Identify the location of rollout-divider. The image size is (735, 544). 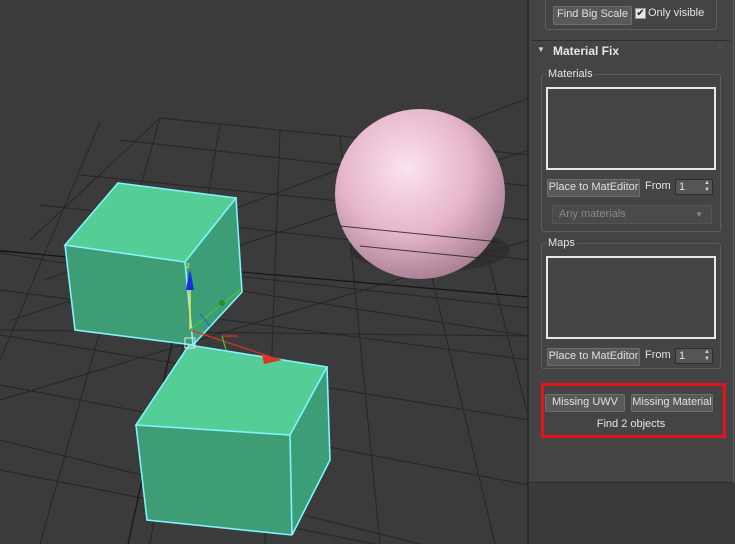
(631, 40).